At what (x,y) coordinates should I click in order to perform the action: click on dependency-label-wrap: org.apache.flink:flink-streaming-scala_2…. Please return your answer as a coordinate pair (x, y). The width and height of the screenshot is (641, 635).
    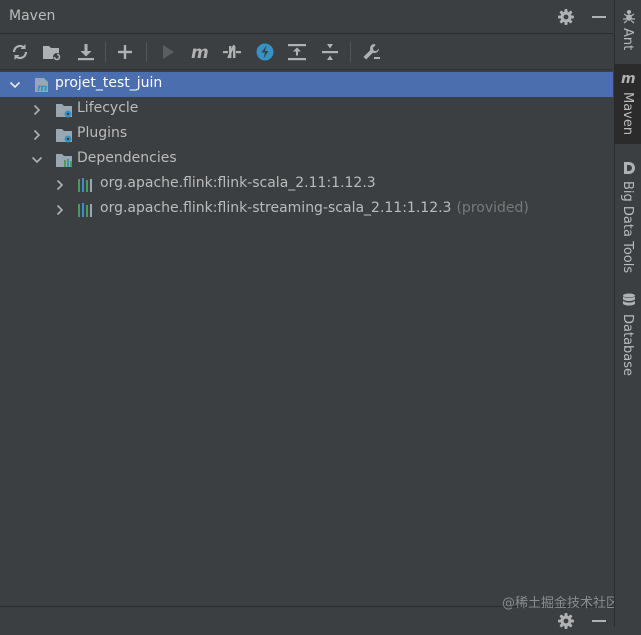
    Looking at the image, I should click on (314, 208).